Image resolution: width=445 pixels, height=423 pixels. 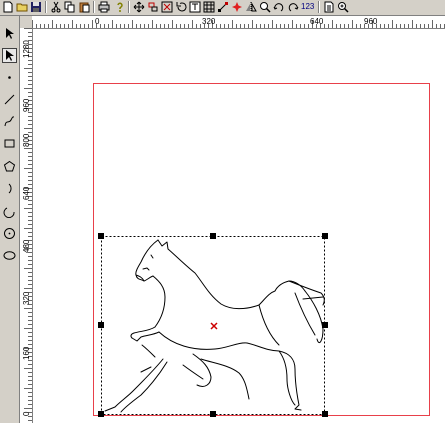 What do you see at coordinates (329, 7) in the screenshot?
I see `page-icon` at bounding box center [329, 7].